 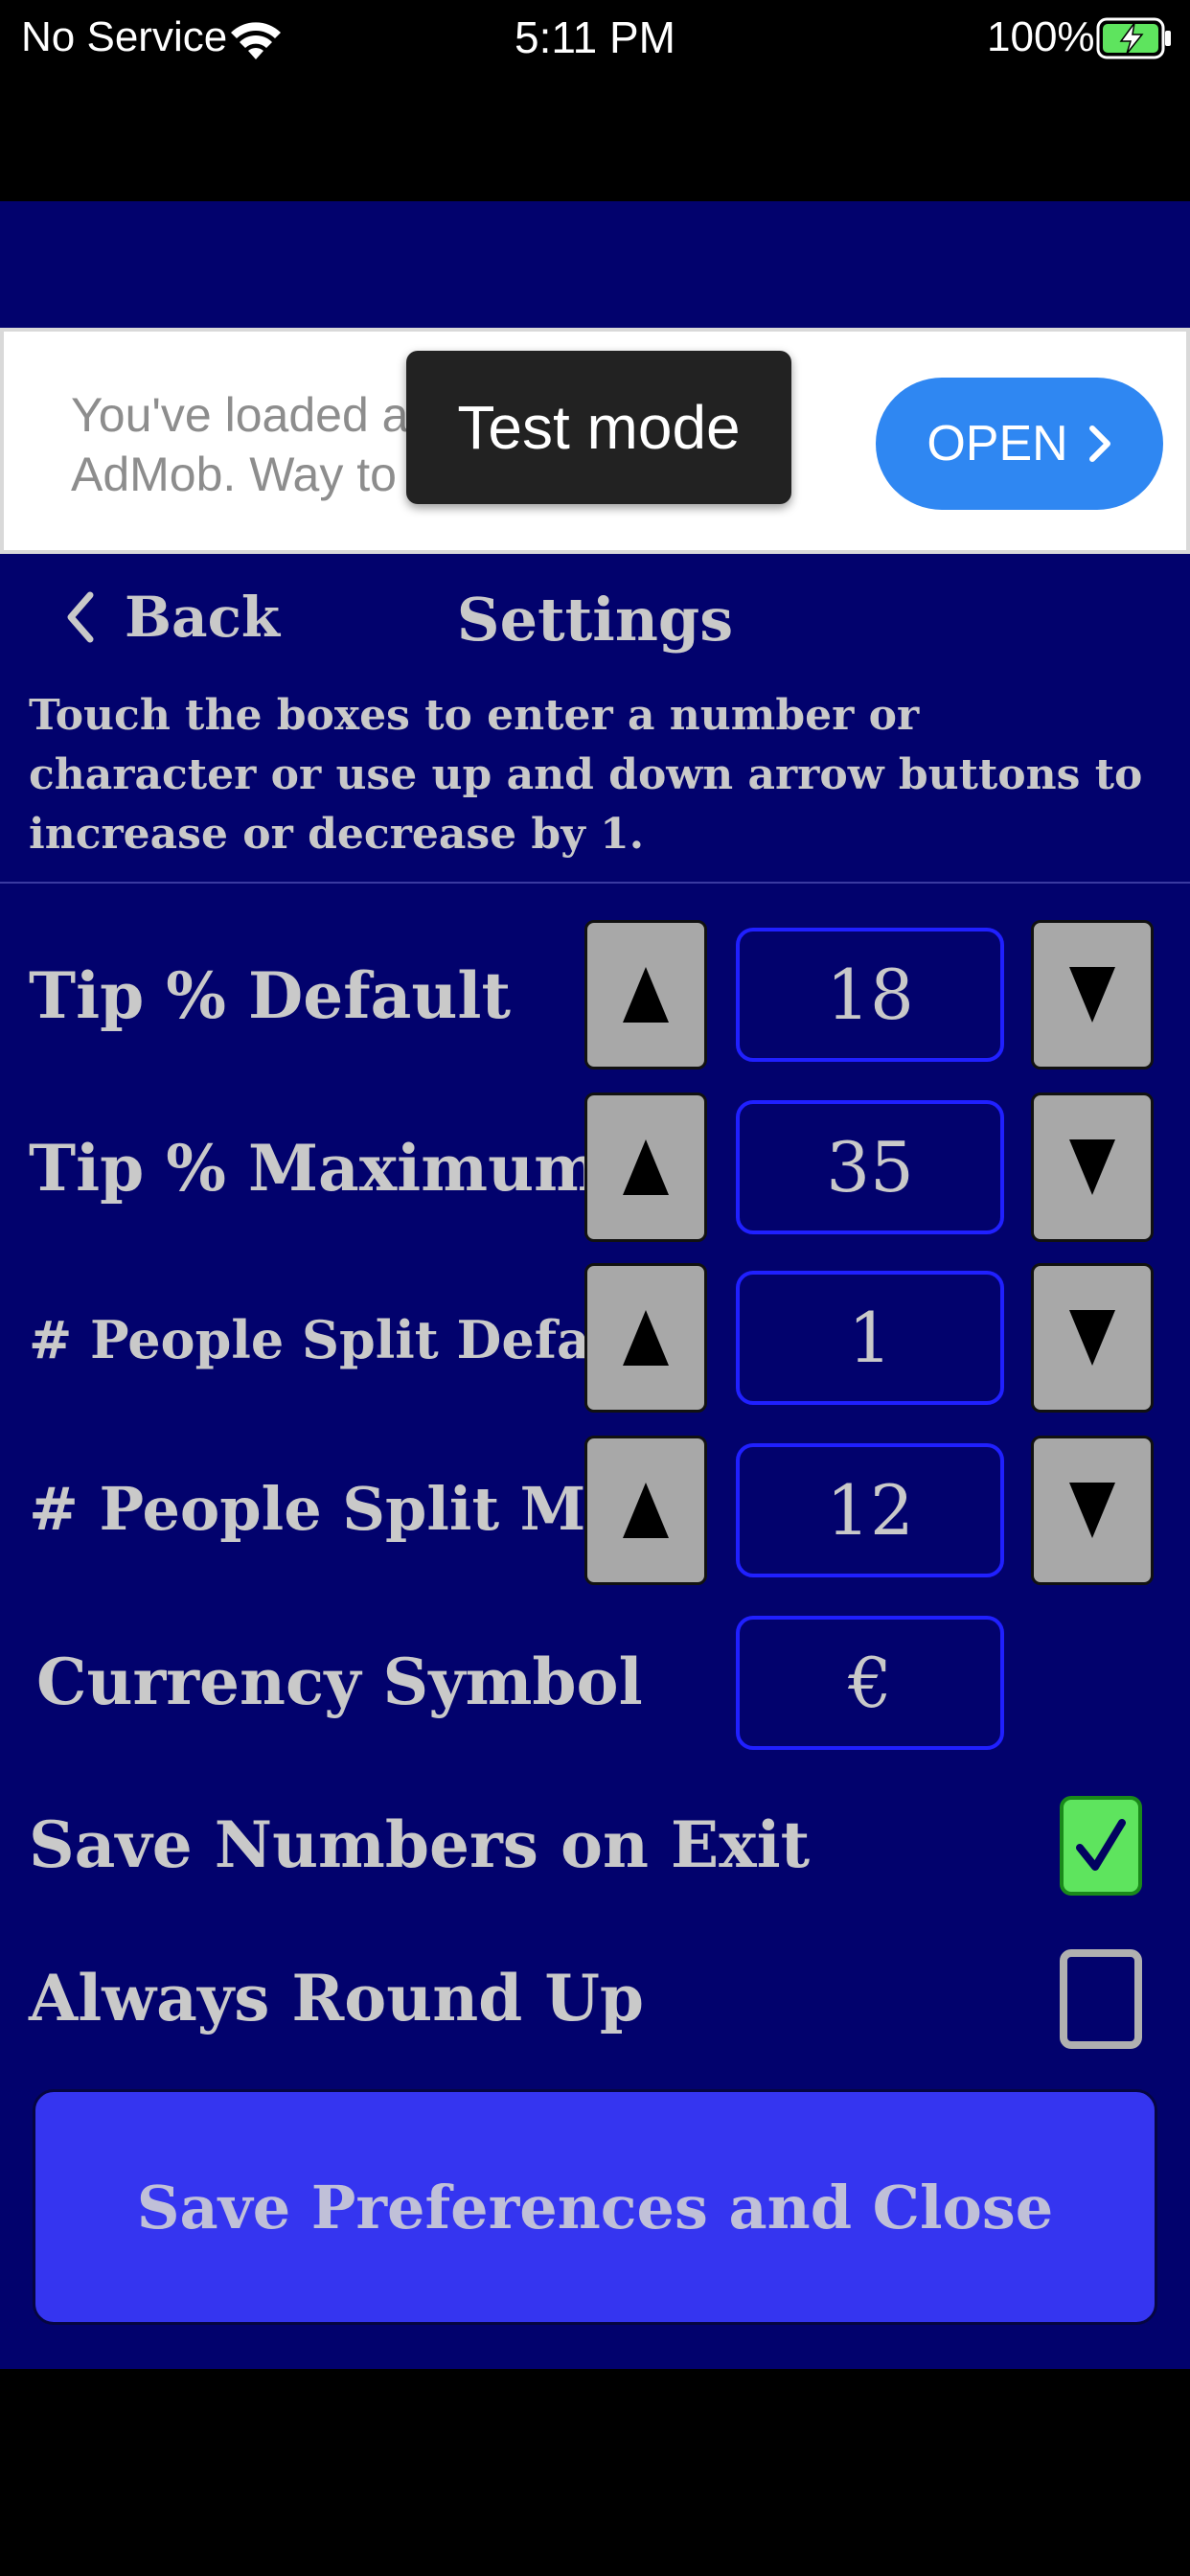 I want to click on ad-text-line1: You've loaded a, so click(x=240, y=415).